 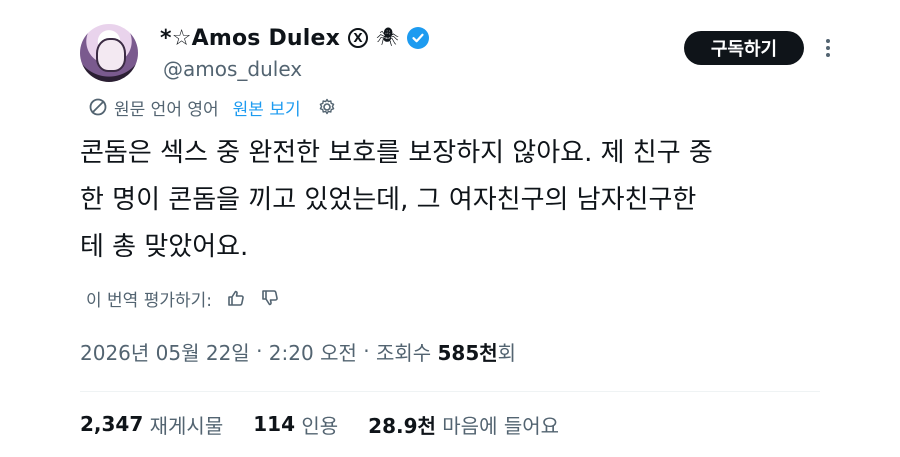 I want to click on likes-count: 28.9천, so click(x=402, y=425).